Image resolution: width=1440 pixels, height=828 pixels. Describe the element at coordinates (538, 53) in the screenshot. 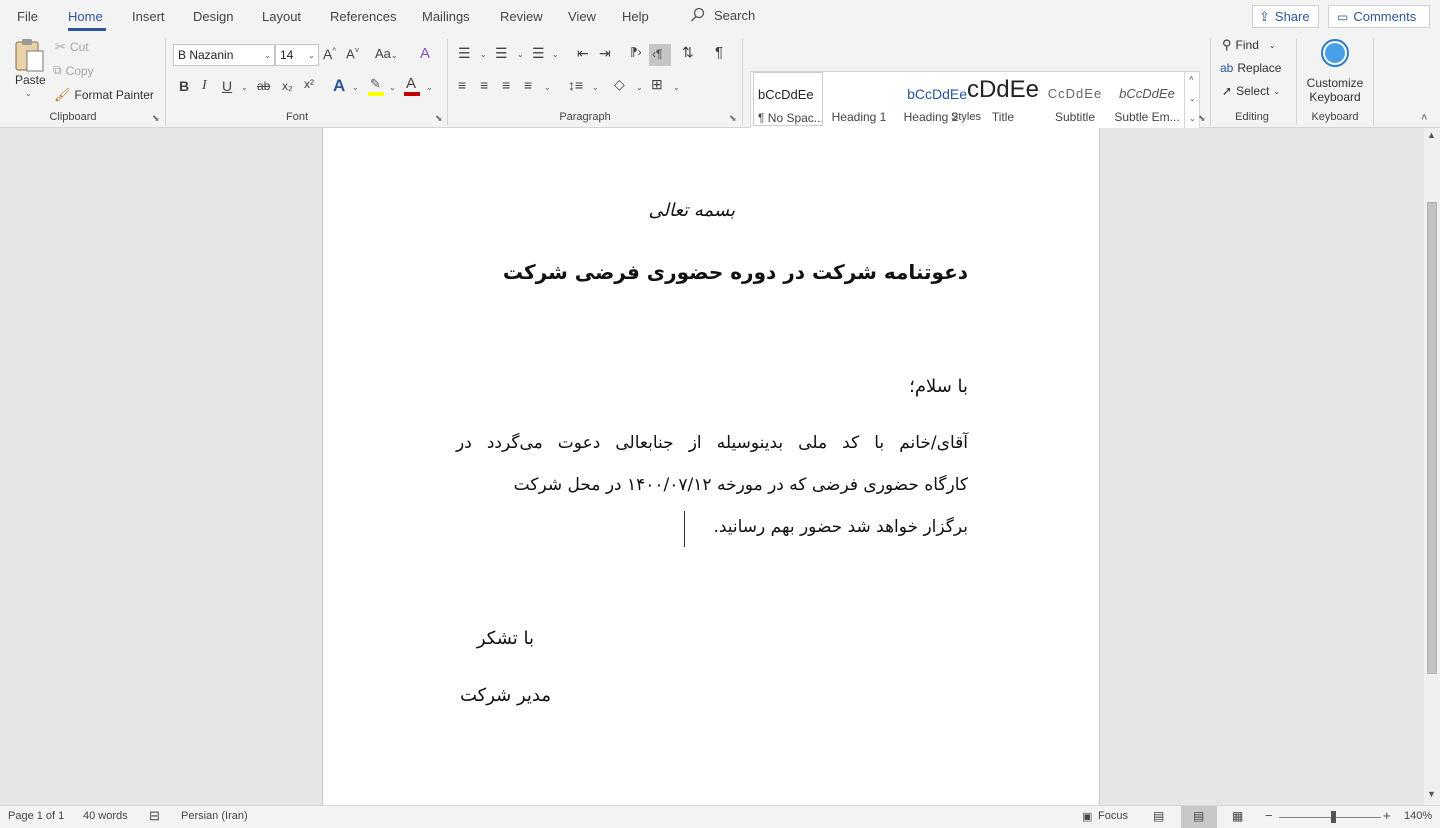

I see `multilevel-list-icon: ☰` at that location.